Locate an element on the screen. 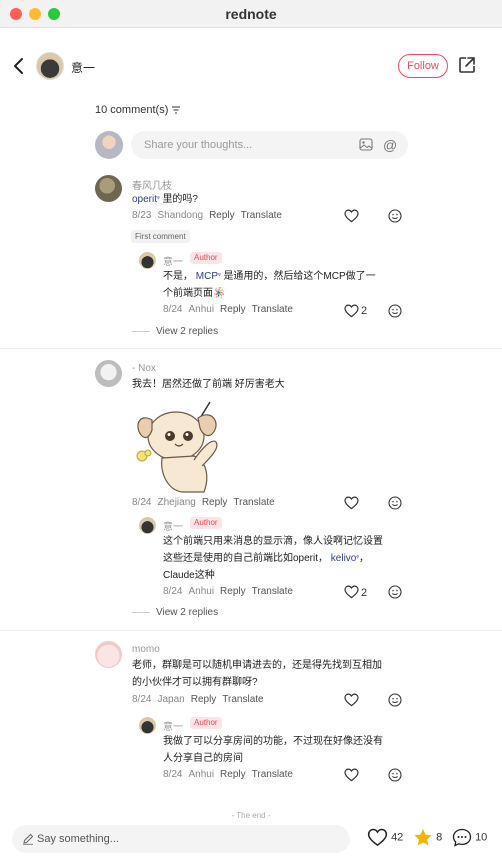  author-avatar is located at coordinates (50, 66).